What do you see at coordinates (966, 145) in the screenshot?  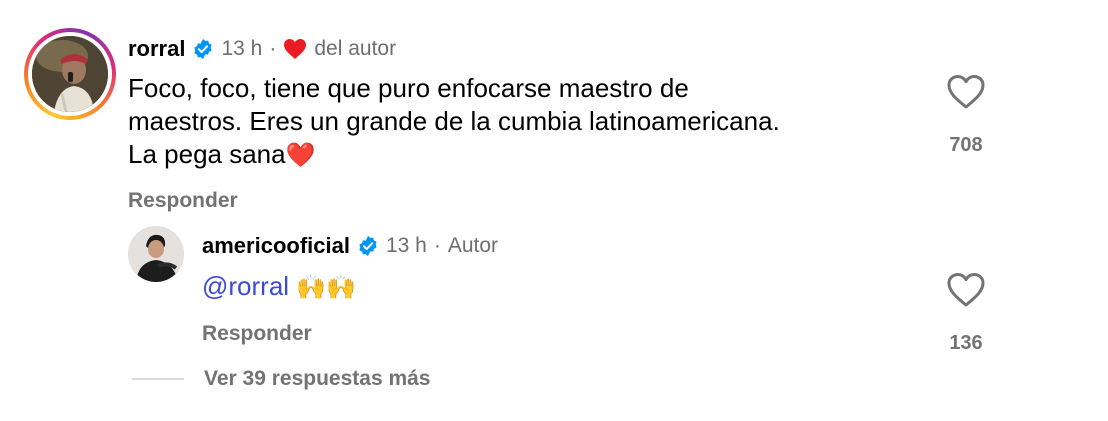 I see `like-count: 708` at bounding box center [966, 145].